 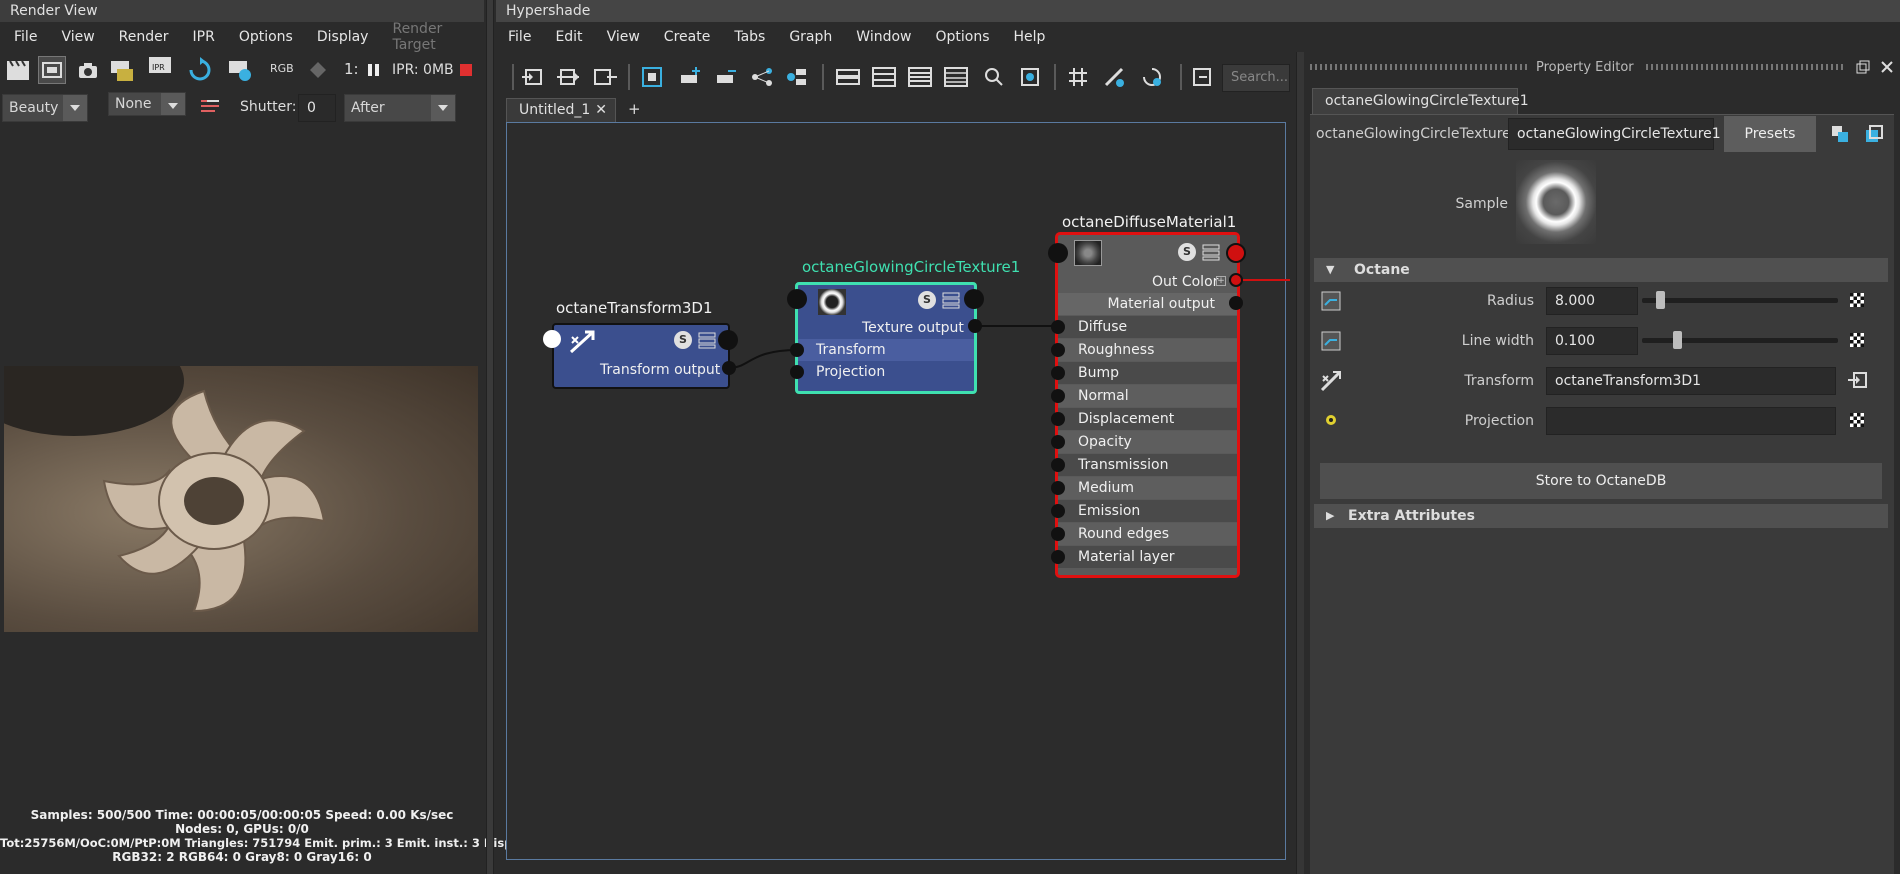 I want to click on remove-selected-icon, so click(x=726, y=77).